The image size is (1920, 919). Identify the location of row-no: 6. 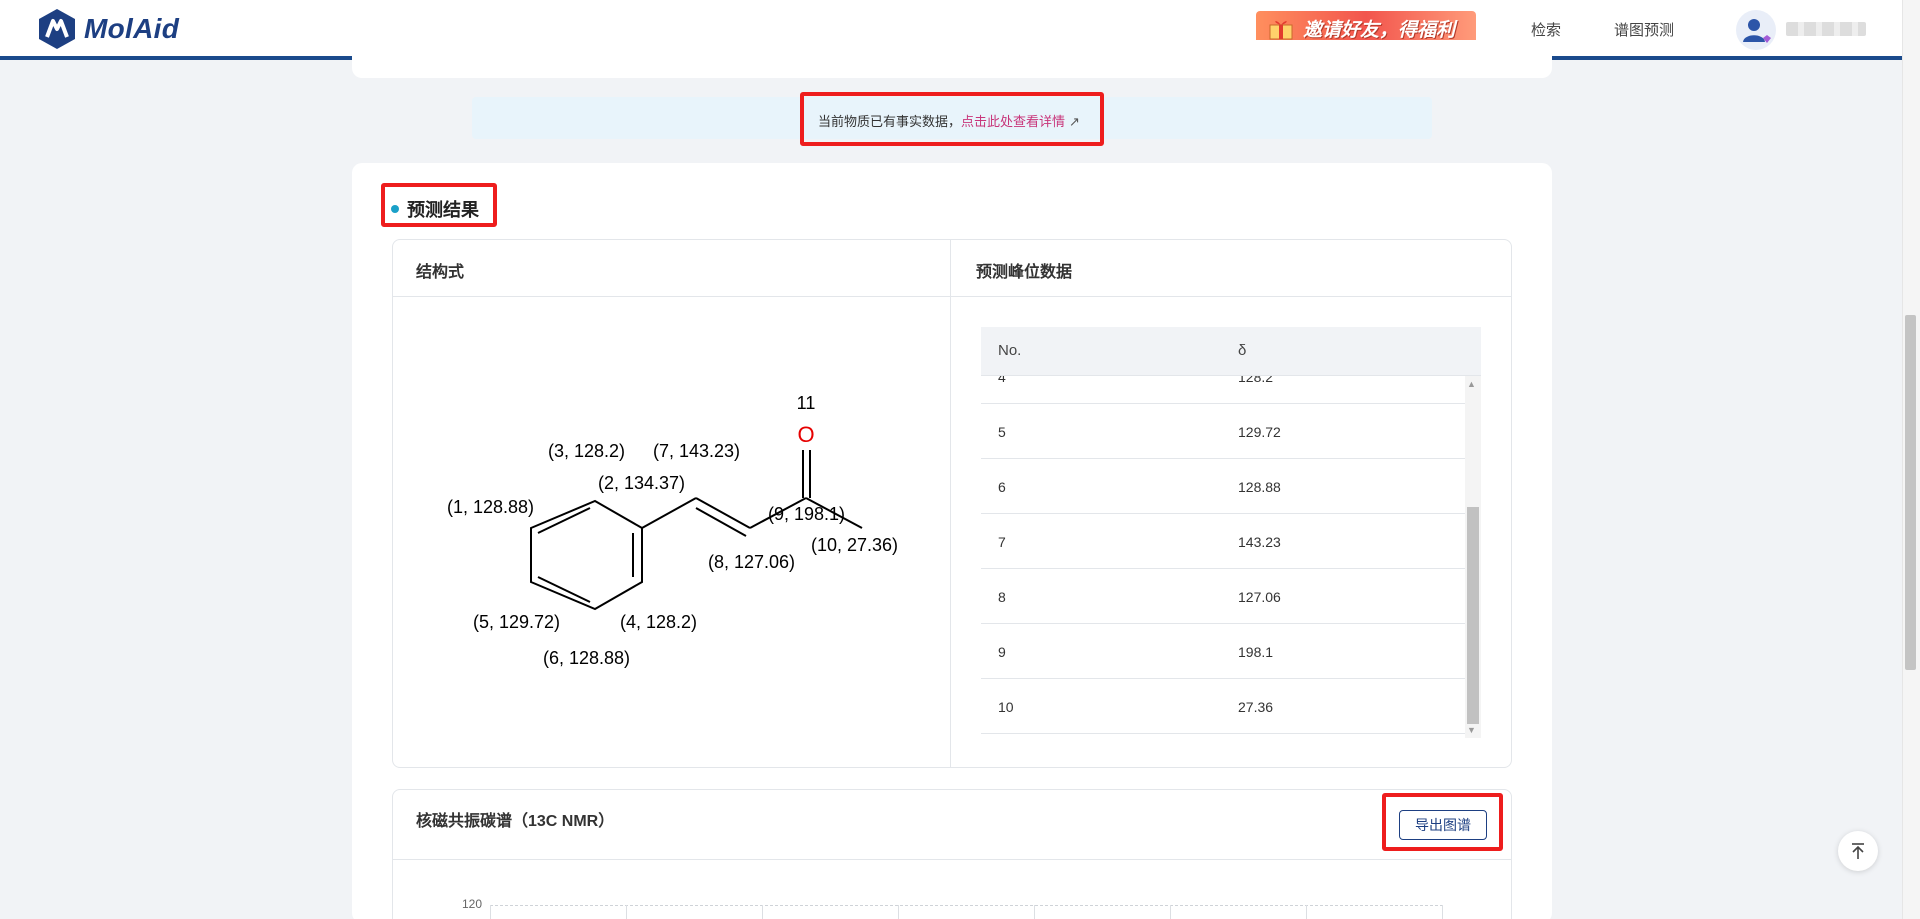
(1002, 487).